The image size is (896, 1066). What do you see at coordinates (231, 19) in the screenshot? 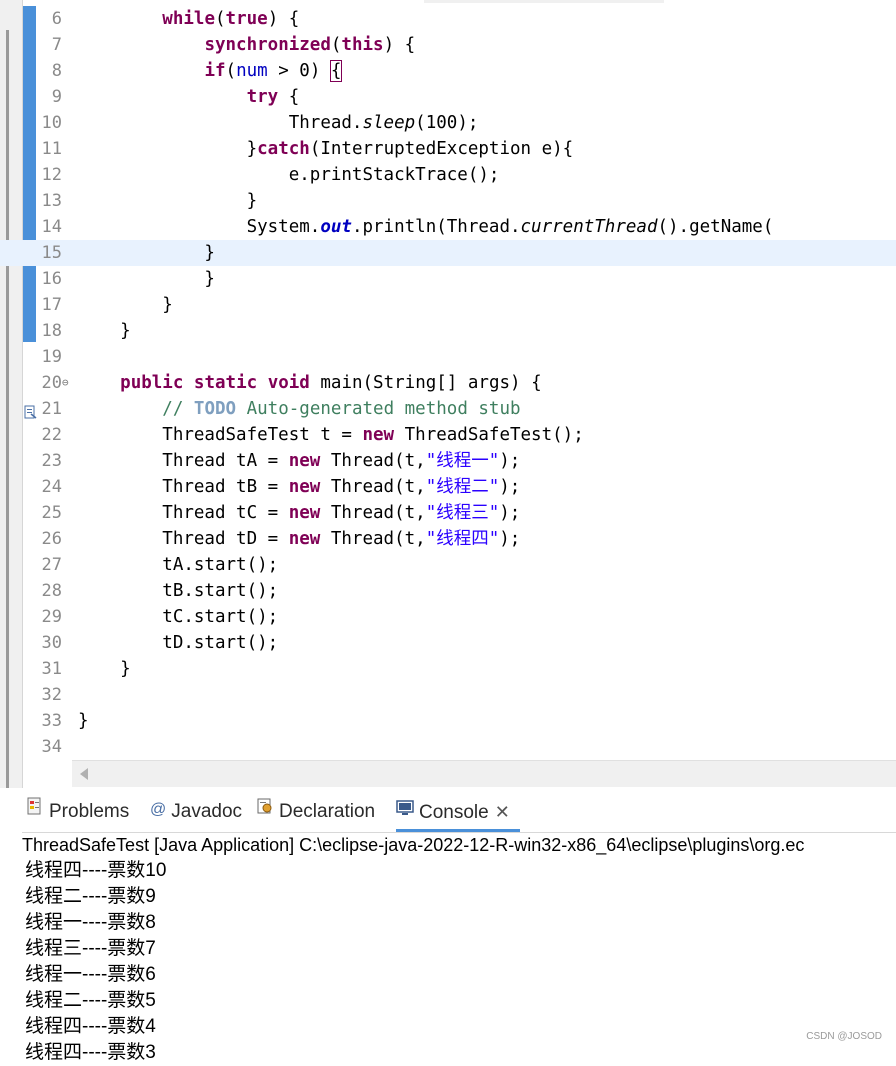
I see `code-text: while(true) {` at bounding box center [231, 19].